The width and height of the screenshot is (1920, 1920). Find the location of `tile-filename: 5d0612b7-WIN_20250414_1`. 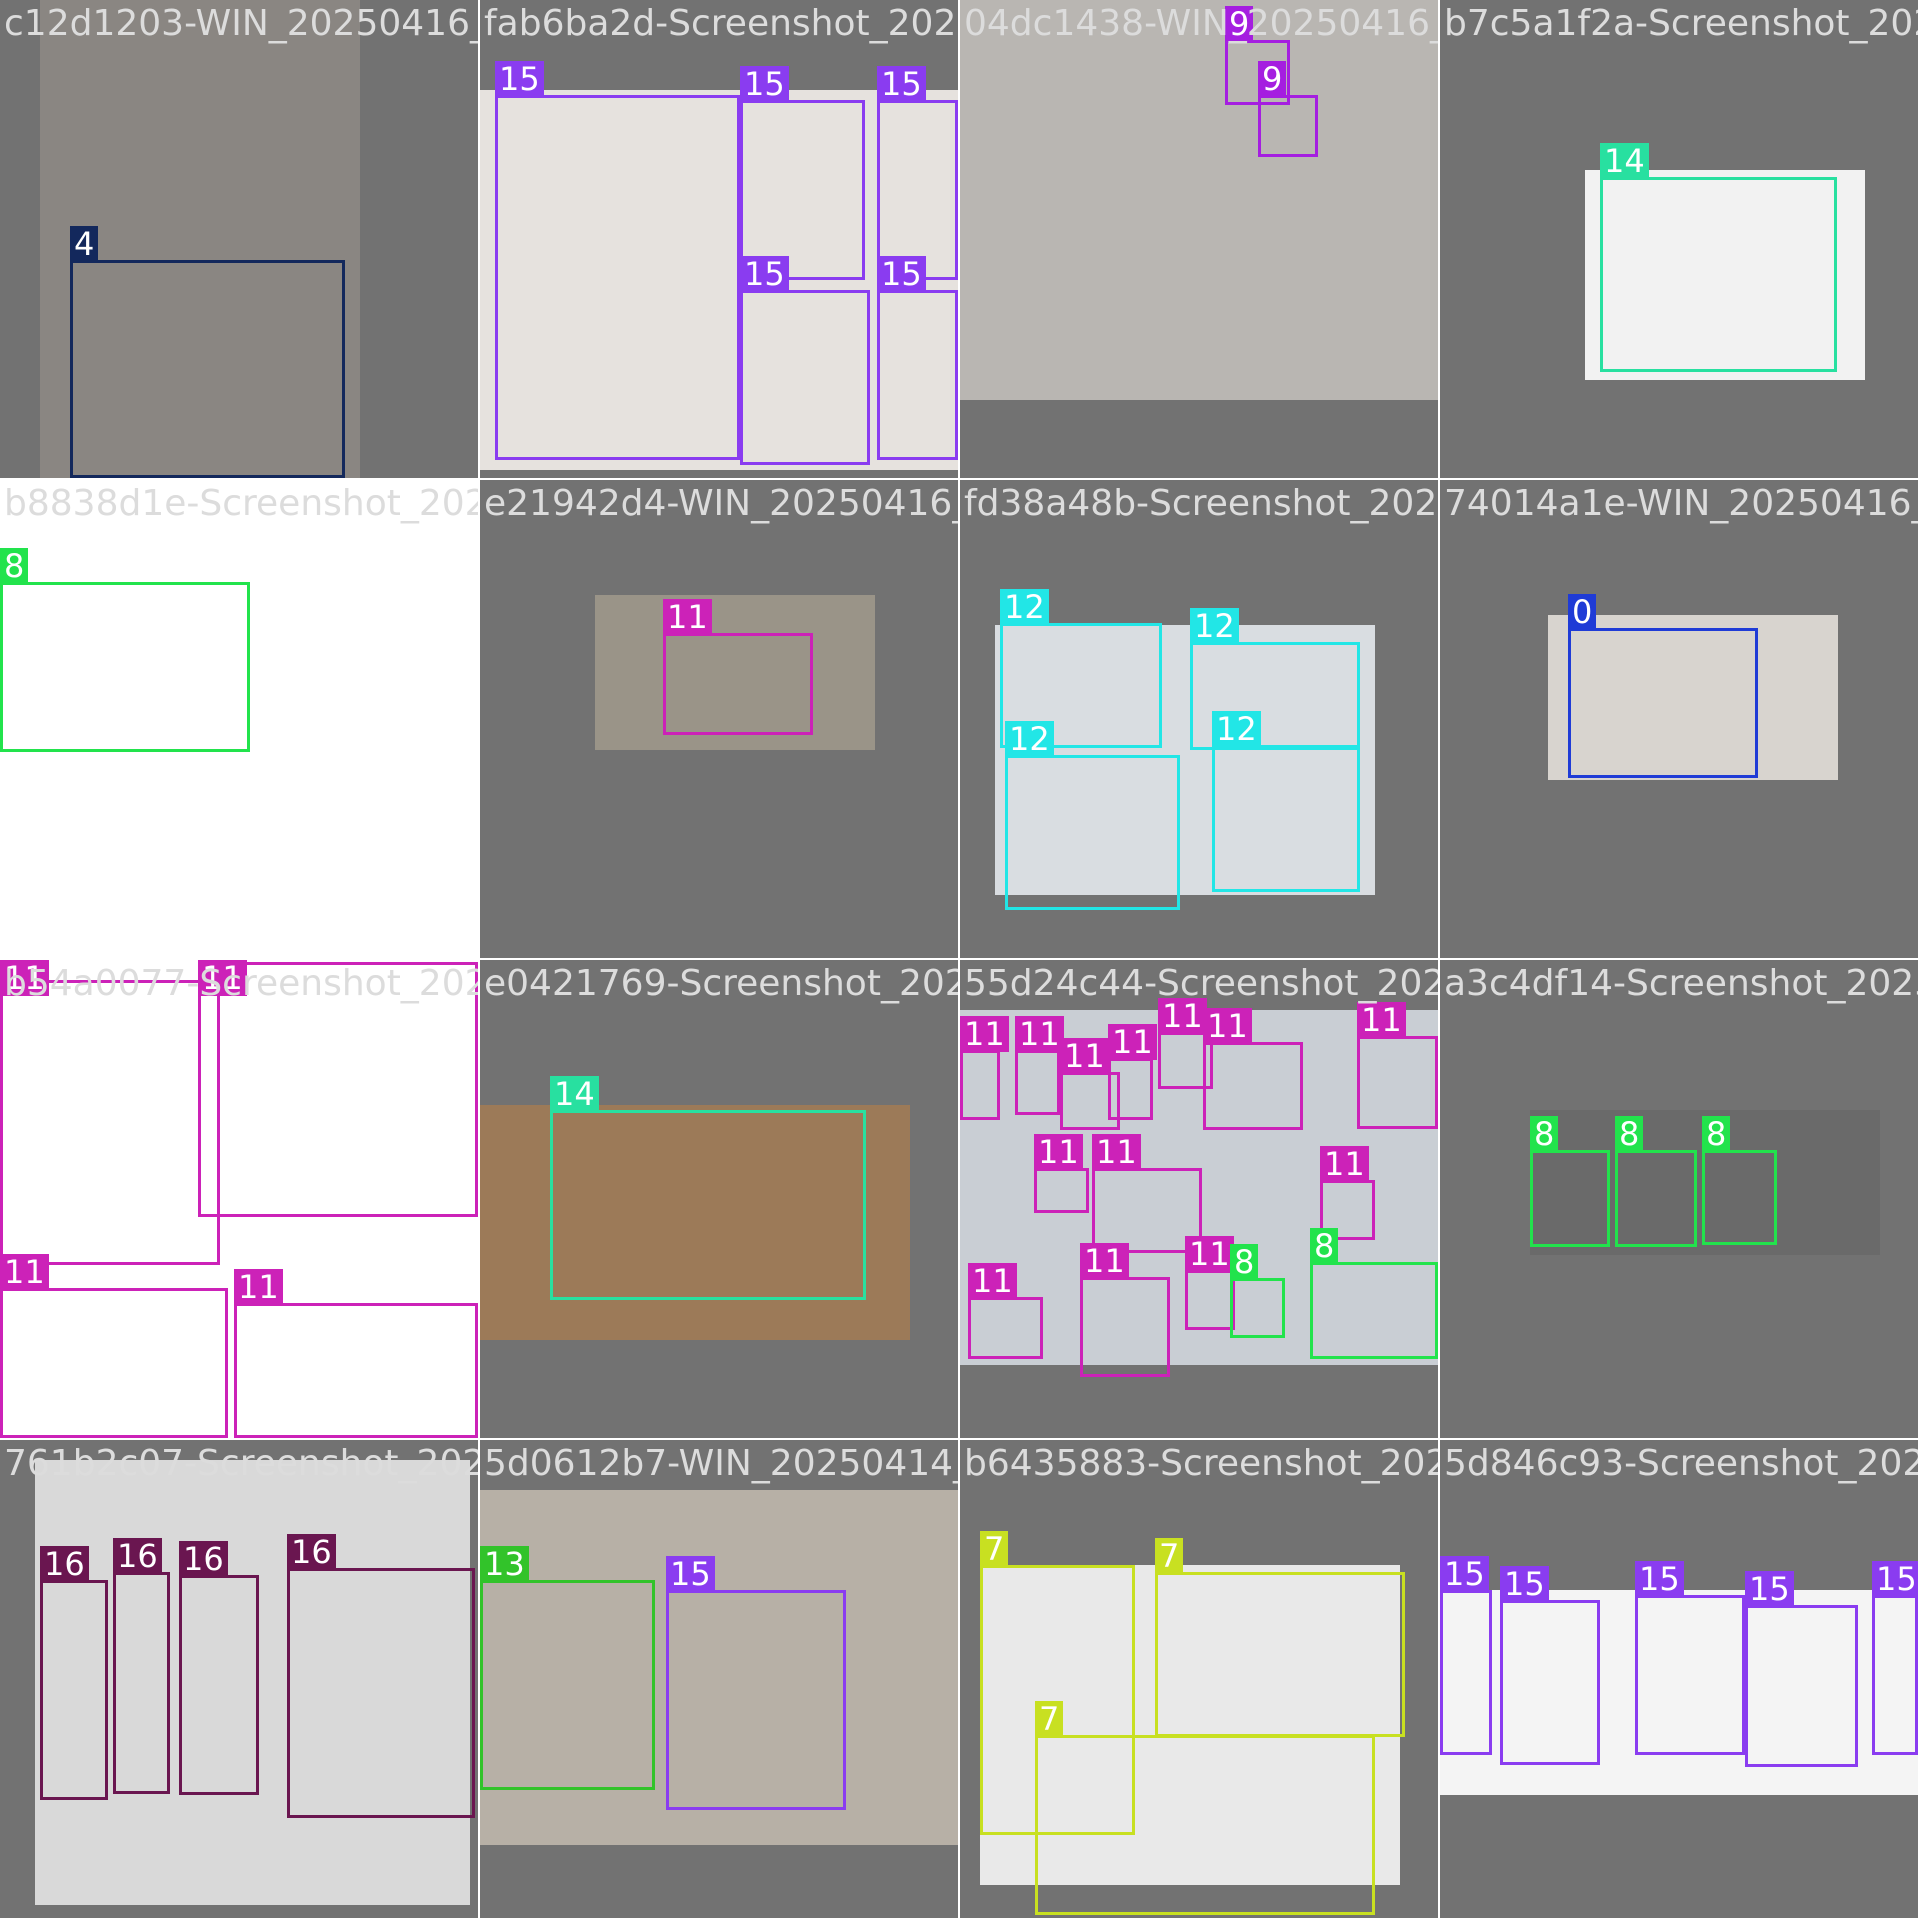

tile-filename: 5d0612b7-WIN_20250414_1 is located at coordinates (721, 1463).